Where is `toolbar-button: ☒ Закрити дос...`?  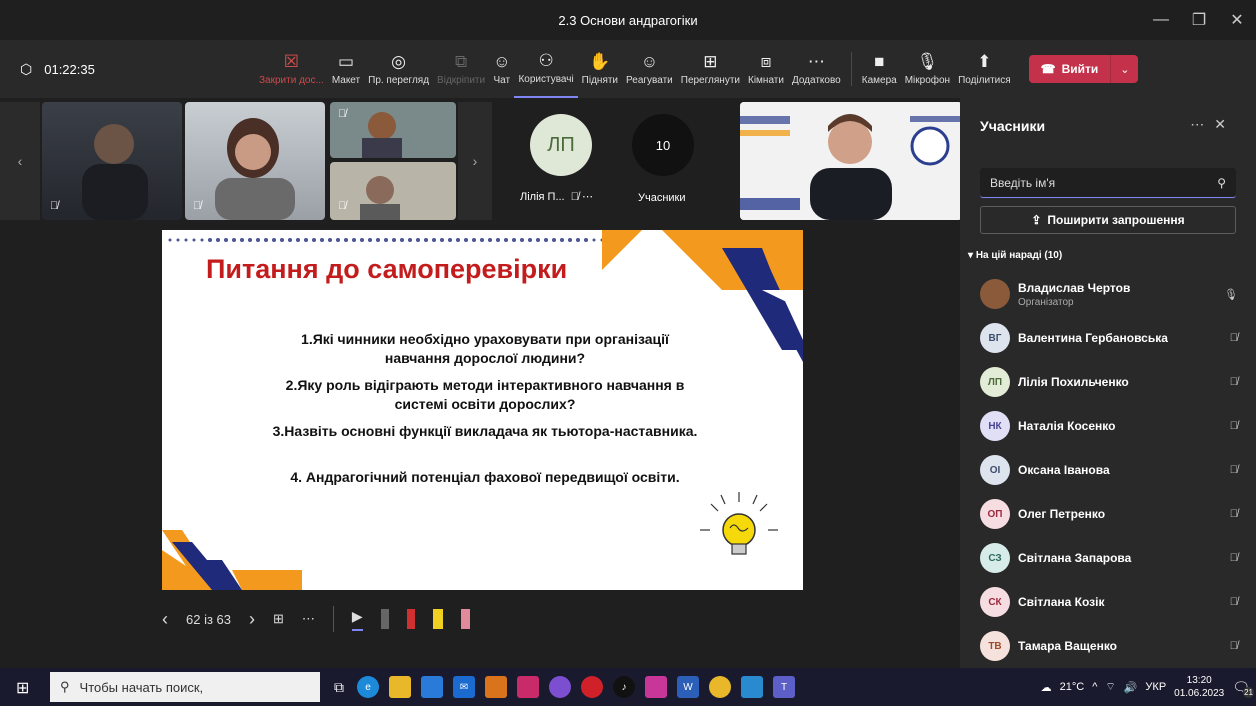 toolbar-button: ☒ Закрити дос... is located at coordinates (291, 69).